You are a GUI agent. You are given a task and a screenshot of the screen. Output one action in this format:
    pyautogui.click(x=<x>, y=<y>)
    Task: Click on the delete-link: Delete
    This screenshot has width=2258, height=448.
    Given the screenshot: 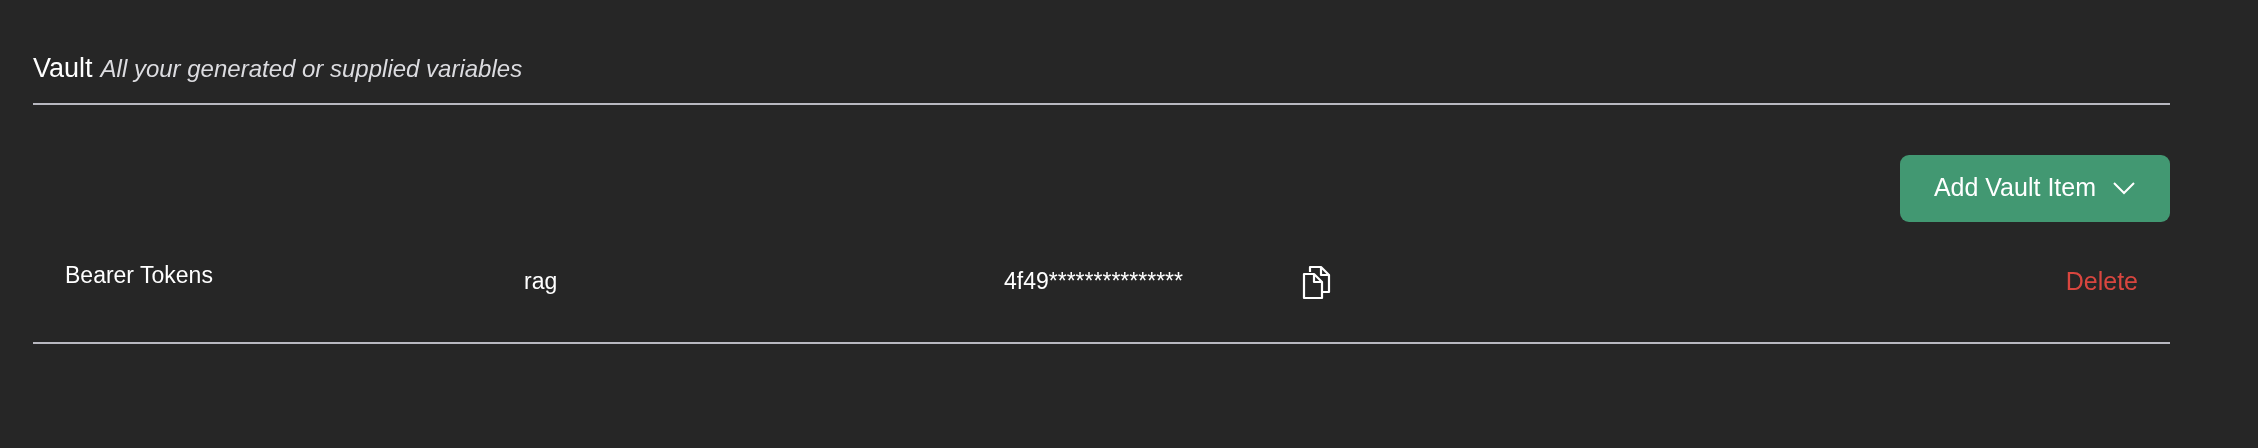 What is the action you would take?
    pyautogui.click(x=2101, y=281)
    